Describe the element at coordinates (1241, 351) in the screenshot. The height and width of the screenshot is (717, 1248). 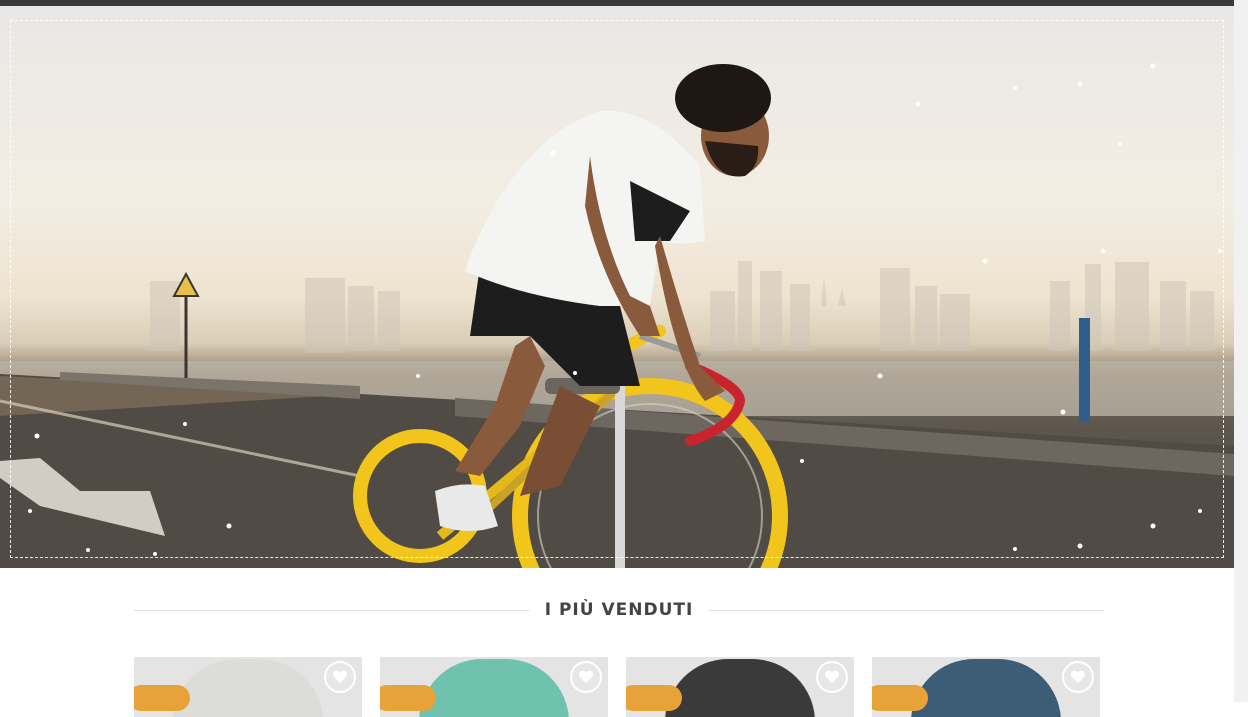
I see `scrollbar-track` at that location.